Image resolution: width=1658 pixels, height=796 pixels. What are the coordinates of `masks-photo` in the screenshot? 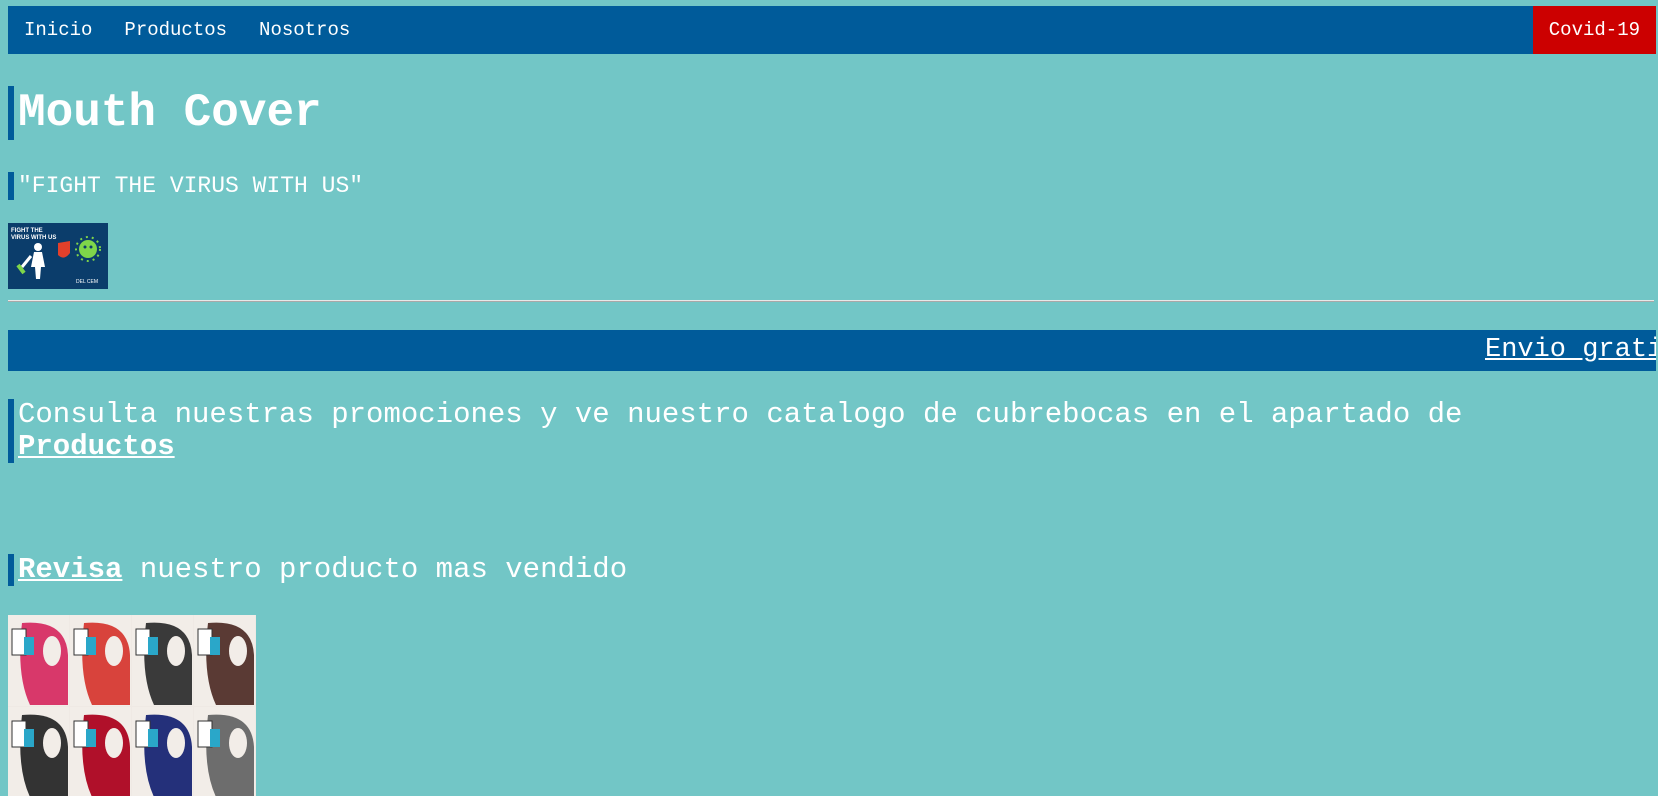 It's located at (131, 705).